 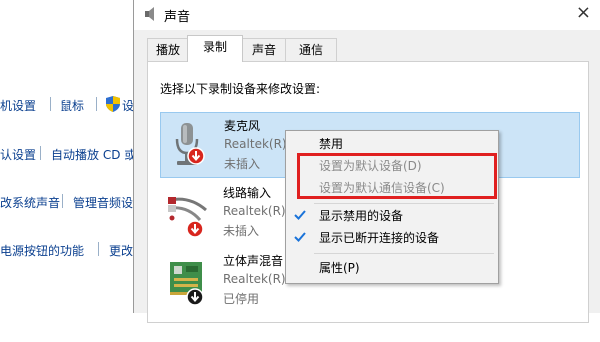 I want to click on device-name: 线路输入, so click(x=247, y=193).